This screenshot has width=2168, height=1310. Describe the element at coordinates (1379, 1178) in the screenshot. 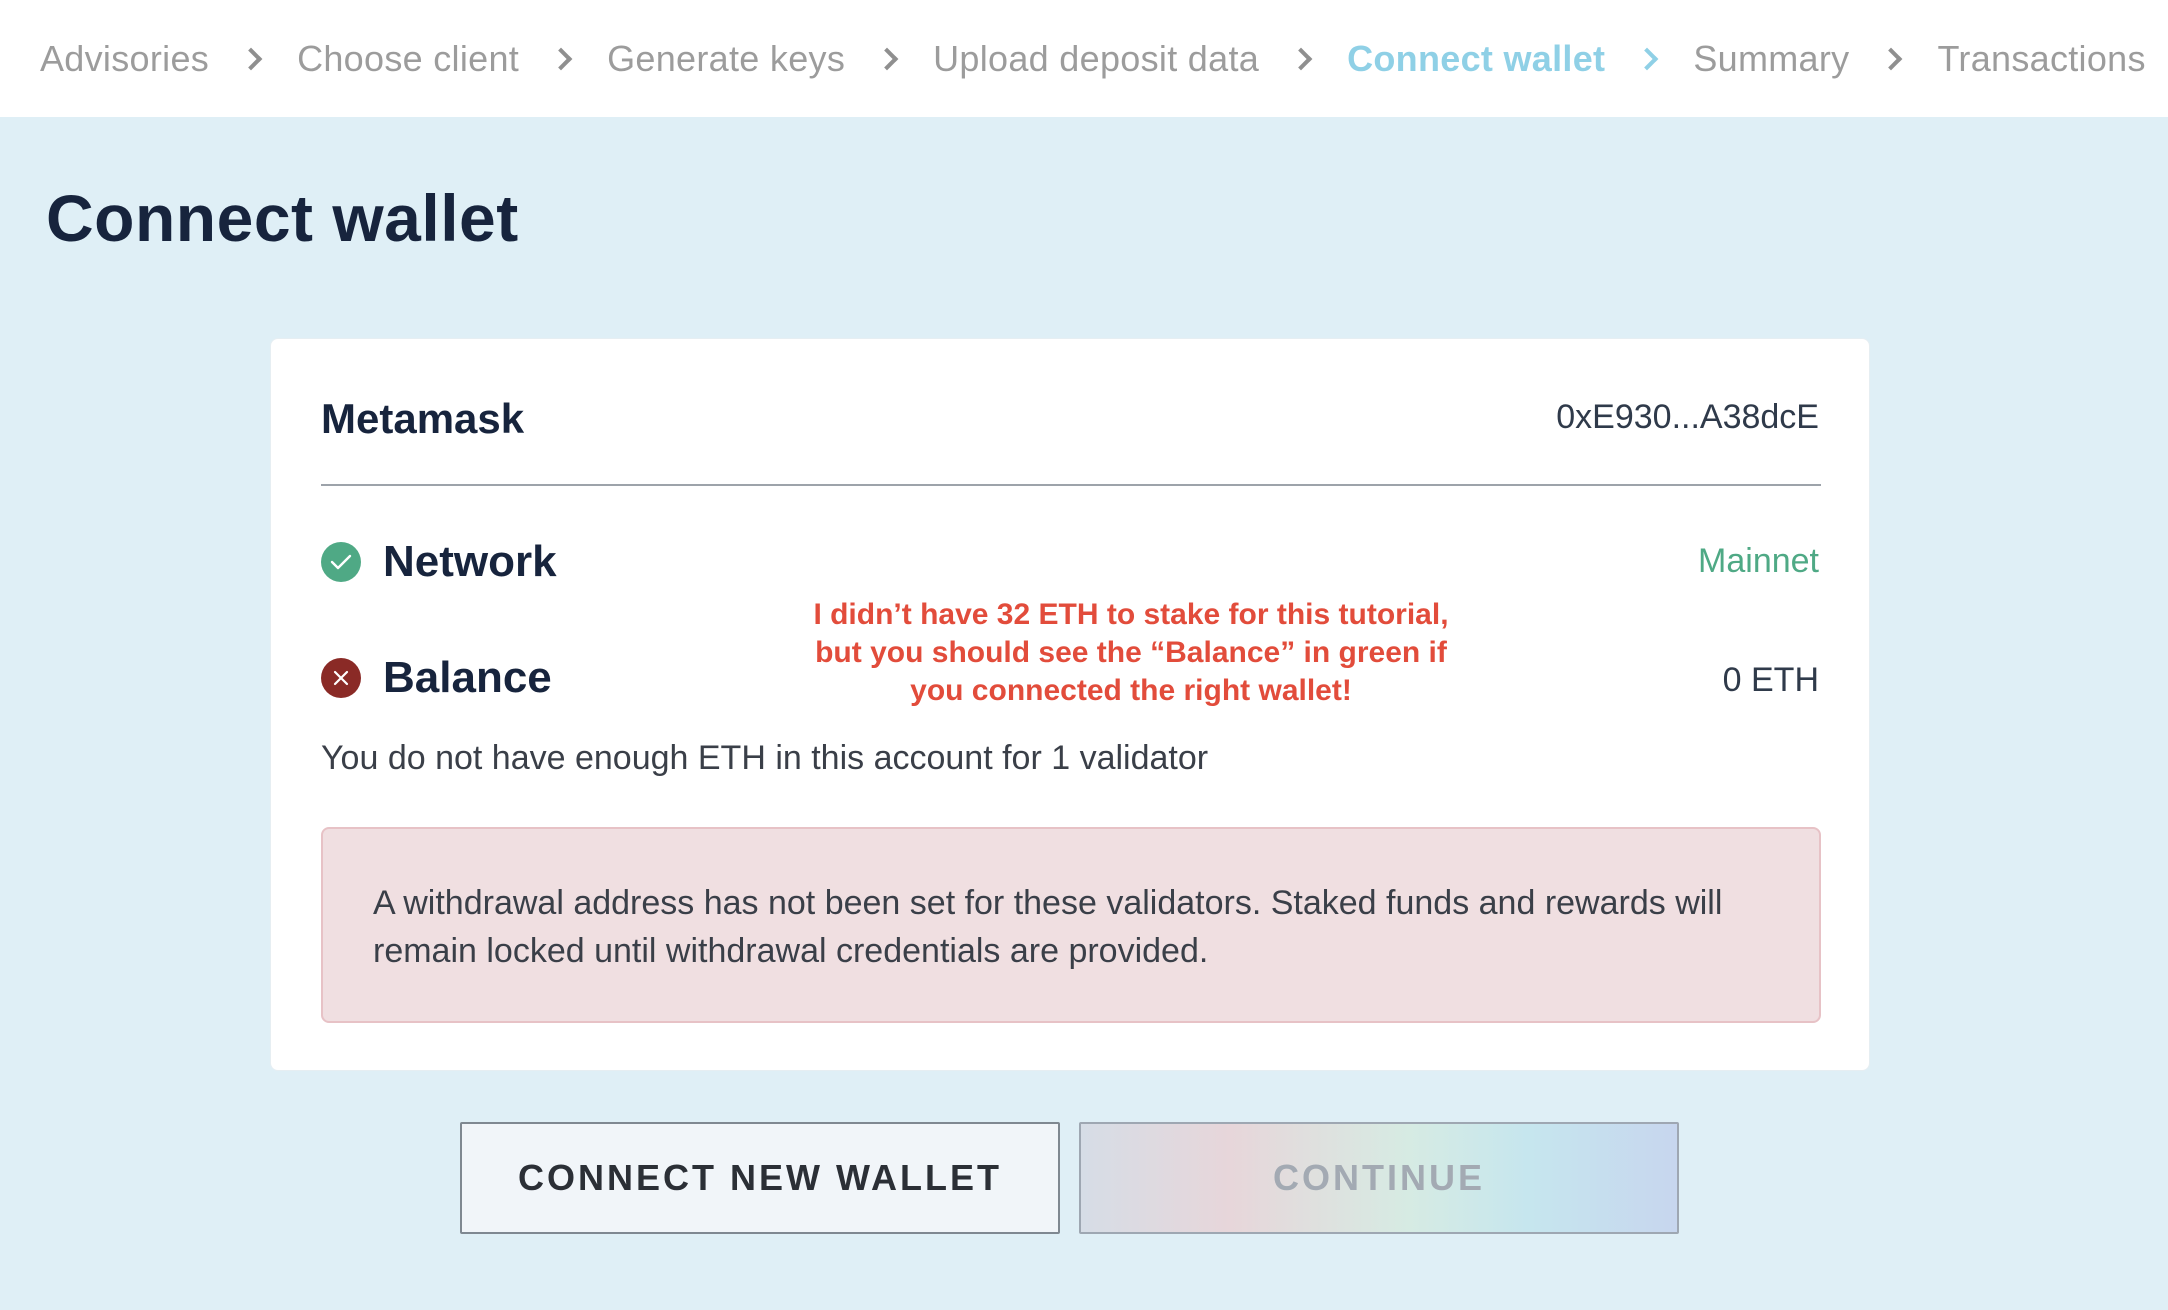

I see `continue-button: CONTINUE` at that location.